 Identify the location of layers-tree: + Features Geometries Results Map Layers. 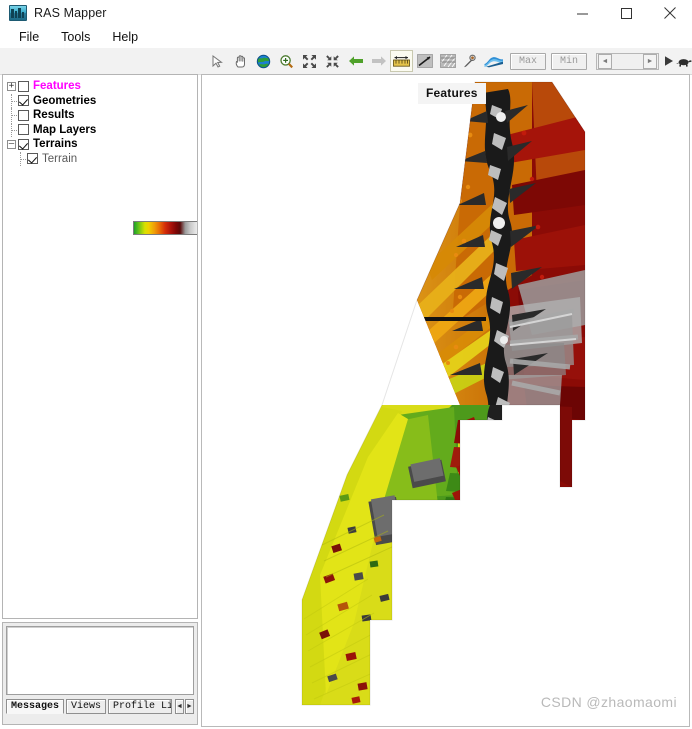
(100, 120).